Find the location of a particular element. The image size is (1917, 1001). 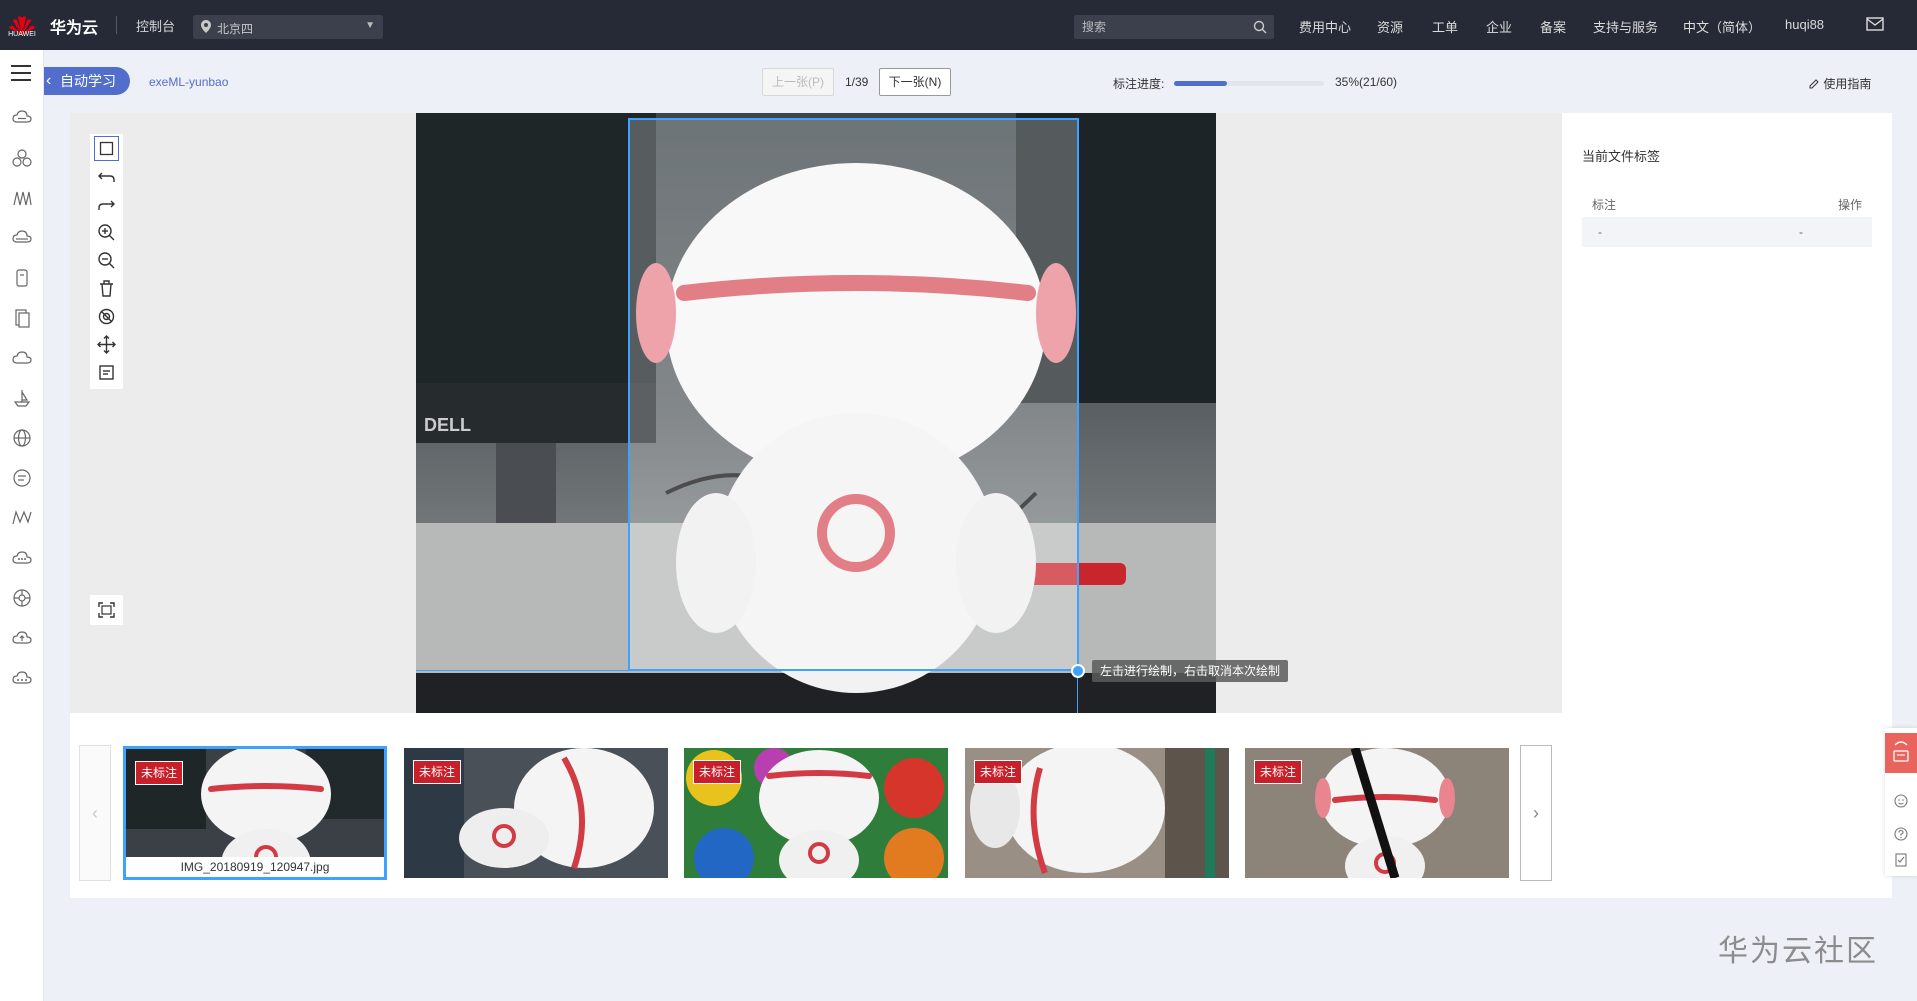

nav-icp: 备案 is located at coordinates (1553, 26).